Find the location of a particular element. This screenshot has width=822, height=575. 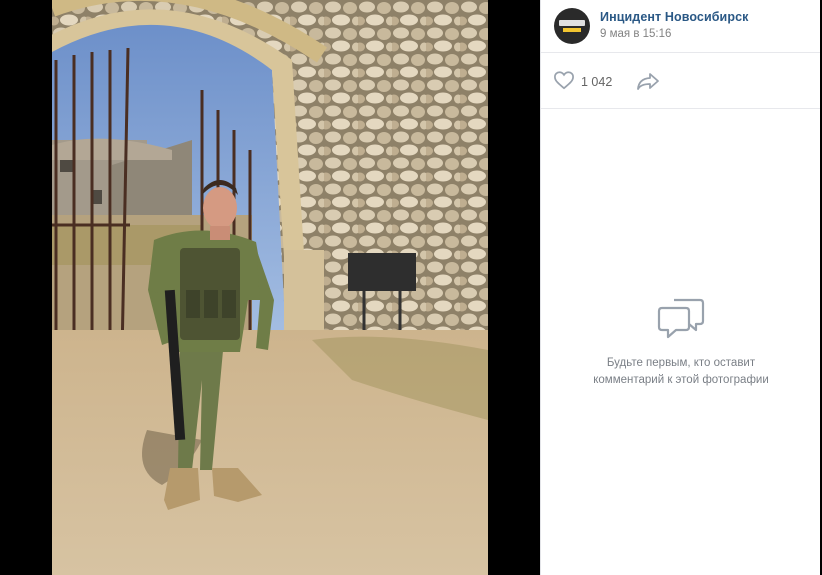

avatar-logo-bar is located at coordinates (572, 30).